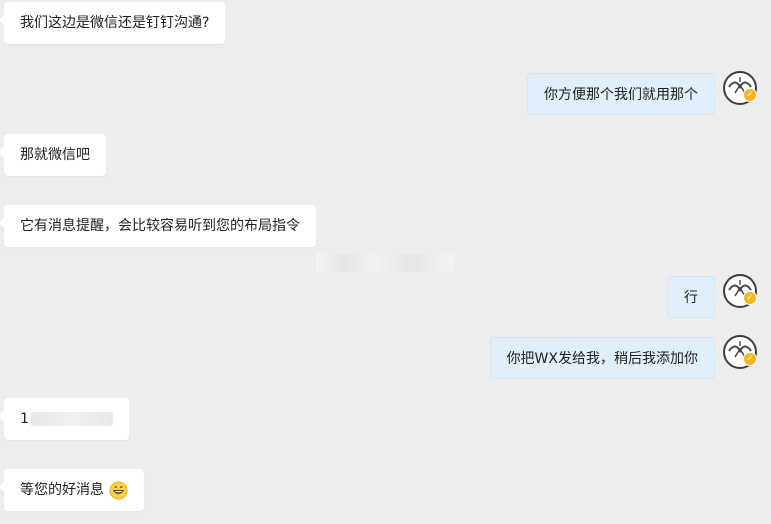  Describe the element at coordinates (385, 299) in the screenshot. I see `message-row-5: 行 ✓` at that location.